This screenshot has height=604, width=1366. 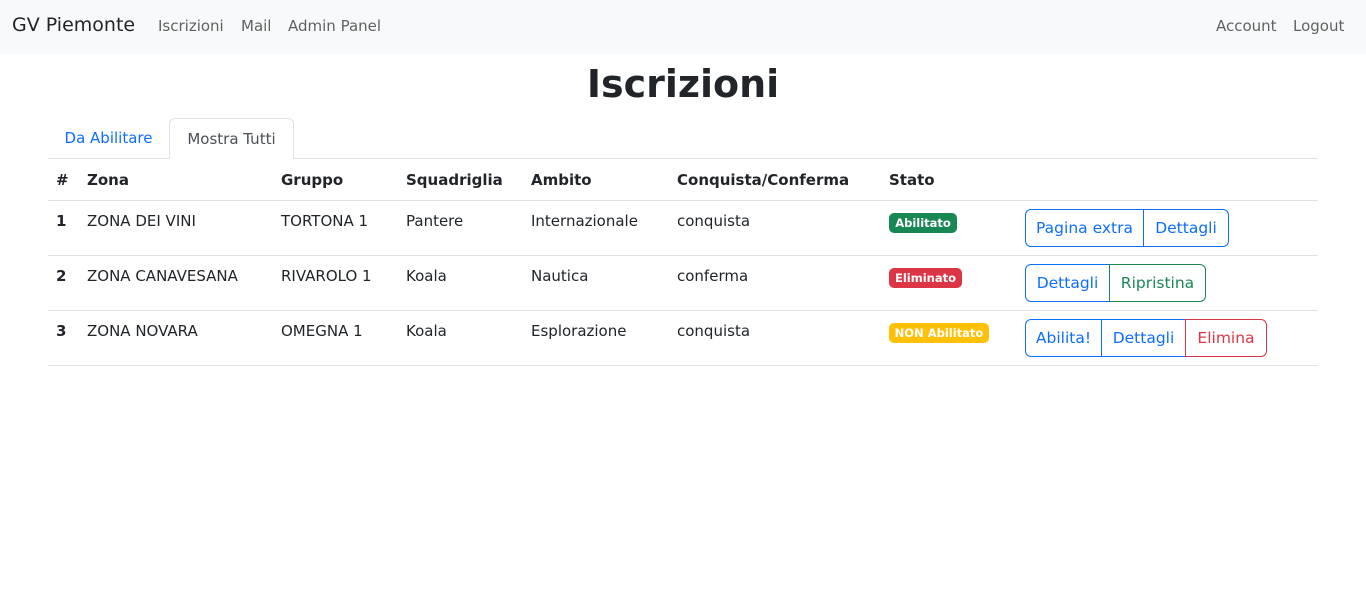 What do you see at coordinates (925, 278) in the screenshot?
I see `status-badge: Eliminato` at bounding box center [925, 278].